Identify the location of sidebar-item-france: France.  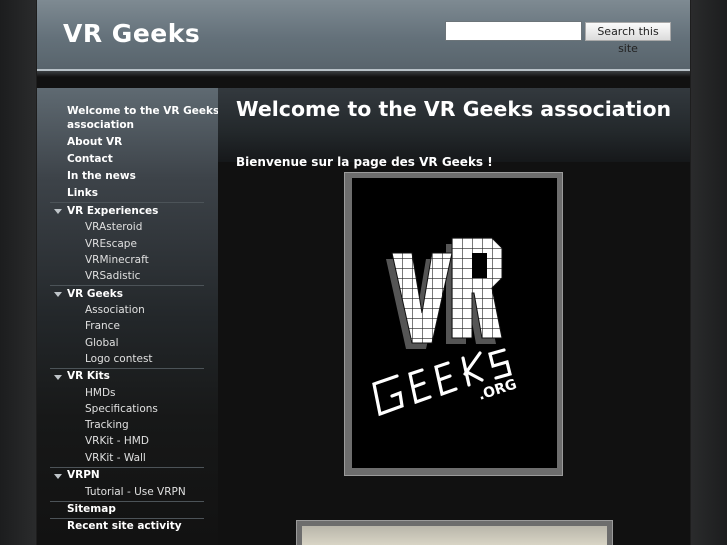
(102, 326).